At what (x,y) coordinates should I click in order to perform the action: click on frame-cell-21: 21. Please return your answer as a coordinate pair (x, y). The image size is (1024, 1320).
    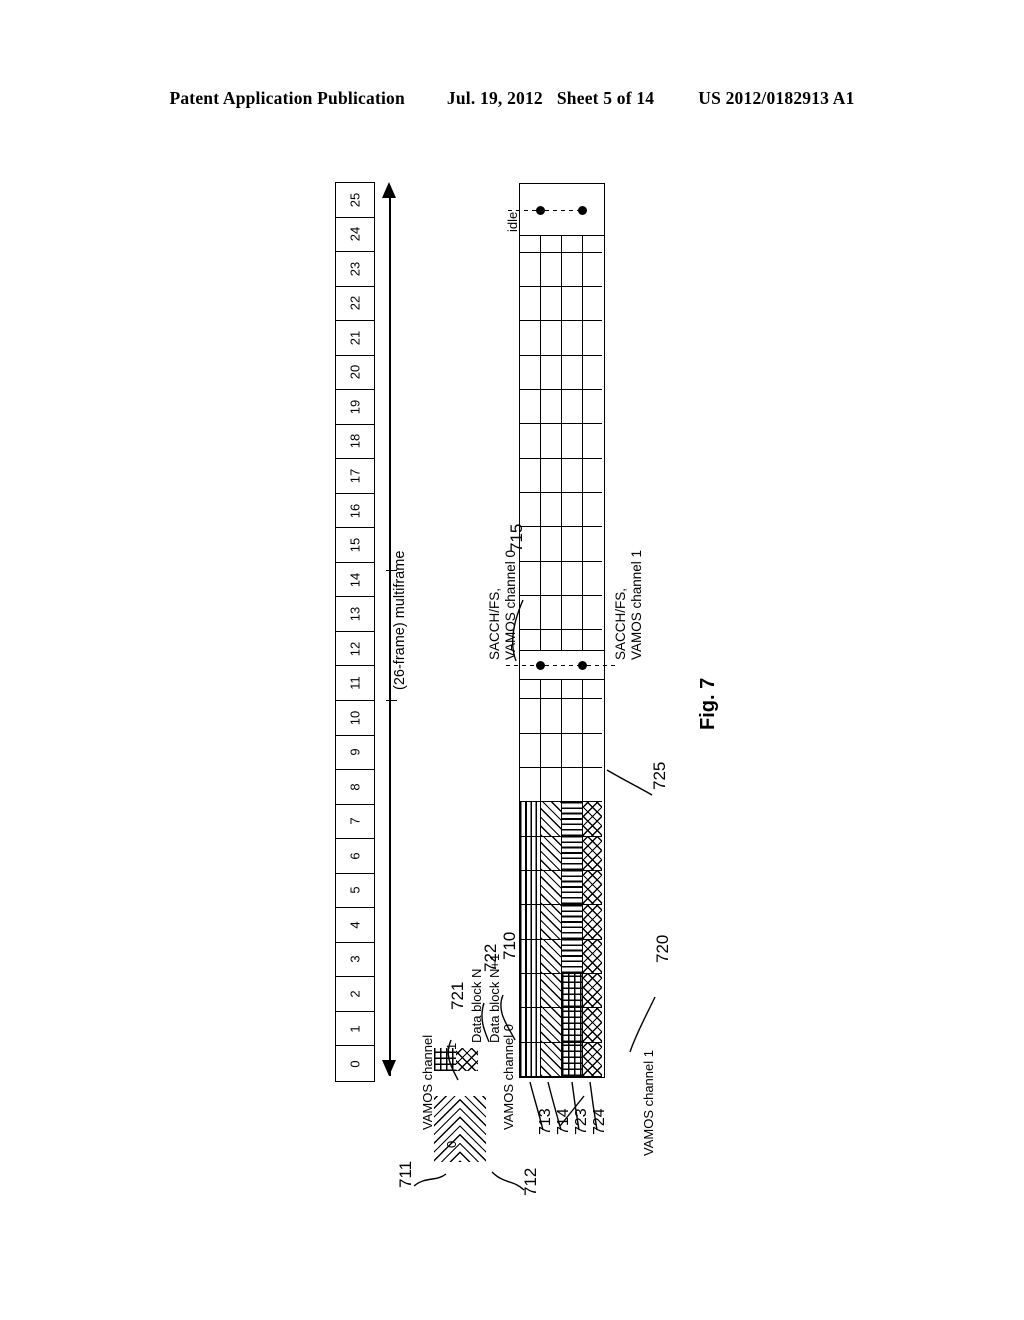
    Looking at the image, I should click on (355, 338).